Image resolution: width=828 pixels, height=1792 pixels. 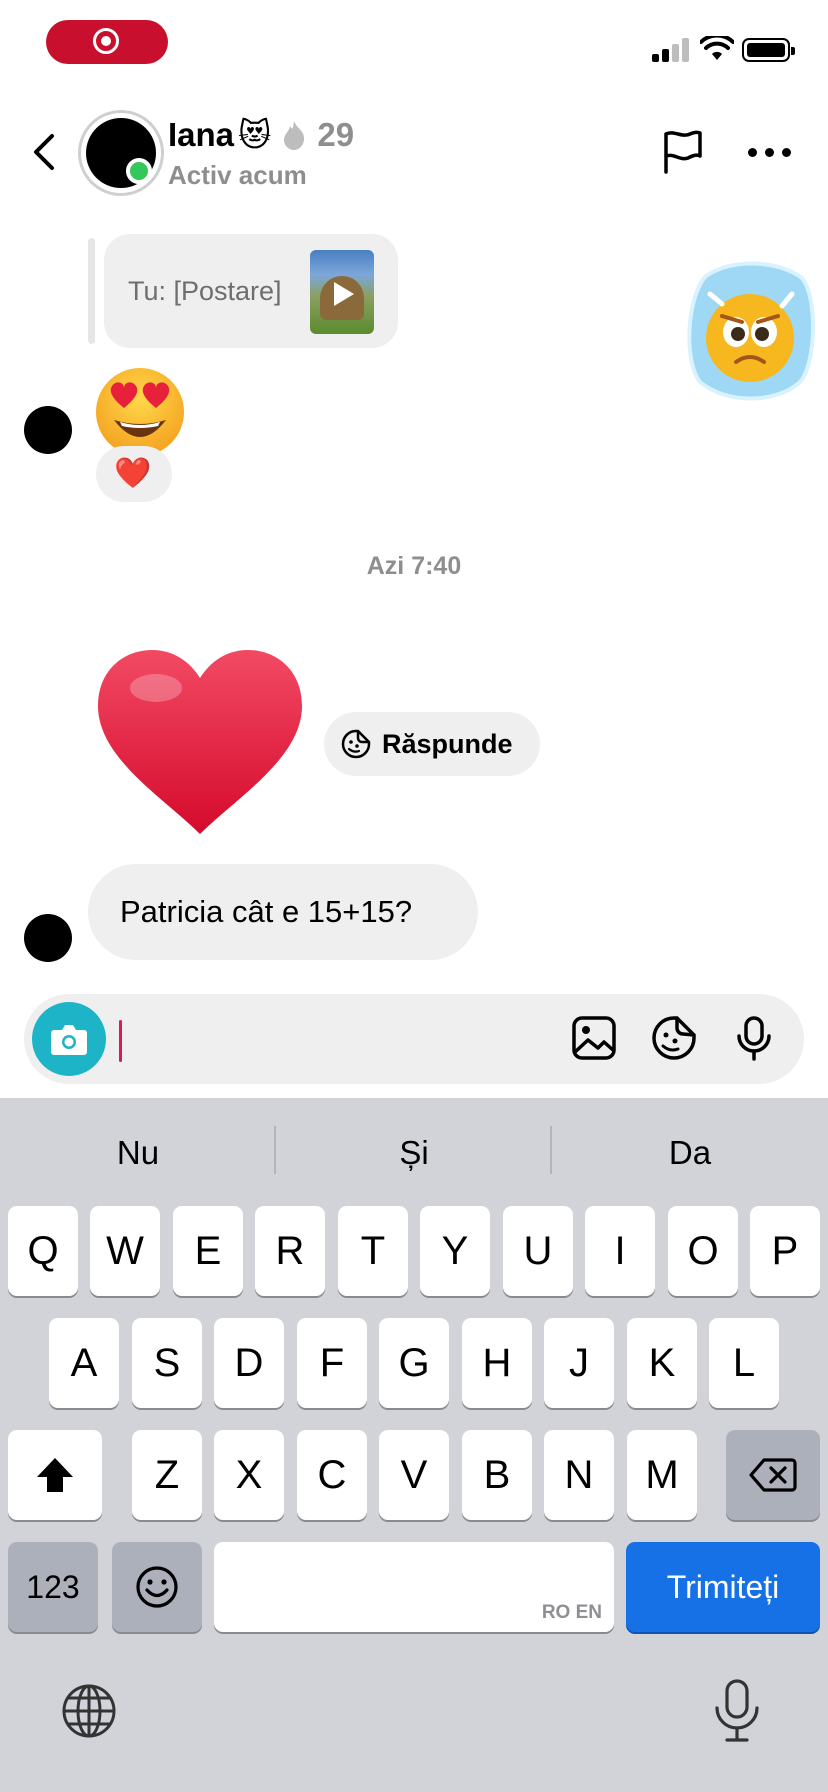 I want to click on key-l: L, so click(x=744, y=1363).